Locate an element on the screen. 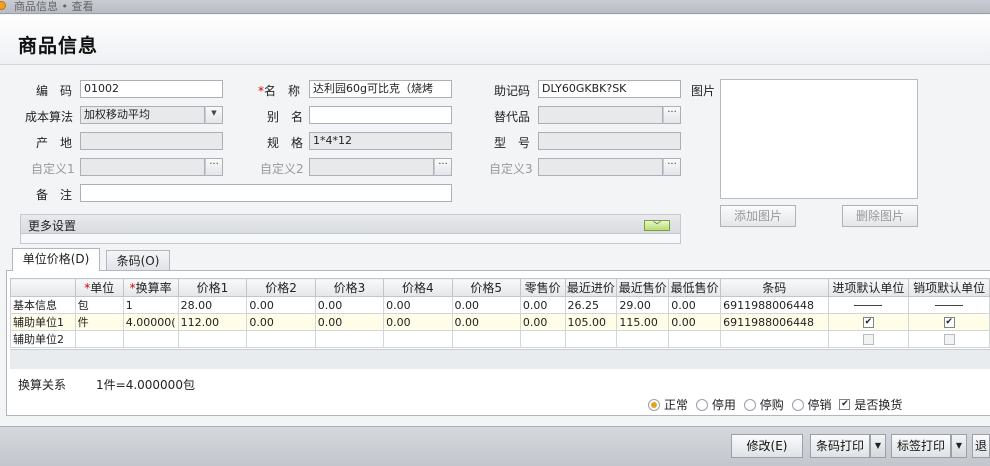 The height and width of the screenshot is (466, 990). model-field is located at coordinates (609, 141).